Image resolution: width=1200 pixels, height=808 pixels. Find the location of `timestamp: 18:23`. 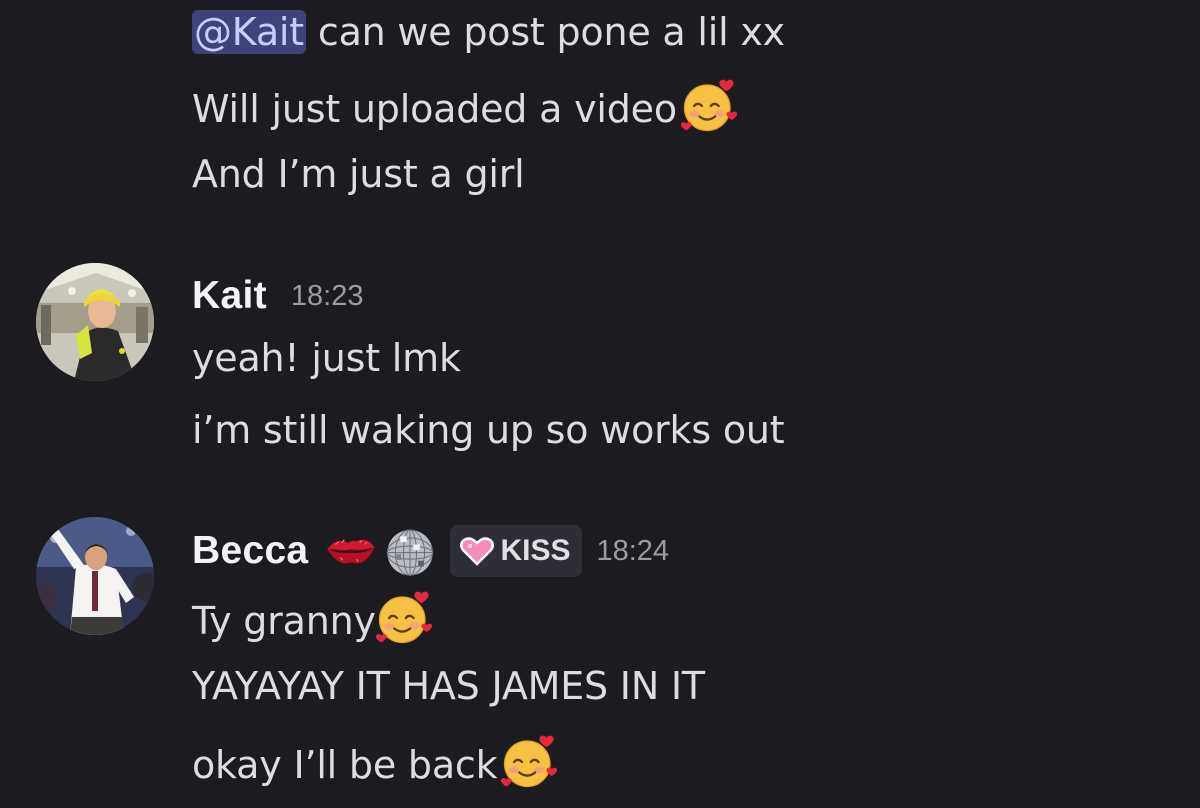

timestamp: 18:23 is located at coordinates (327, 296).